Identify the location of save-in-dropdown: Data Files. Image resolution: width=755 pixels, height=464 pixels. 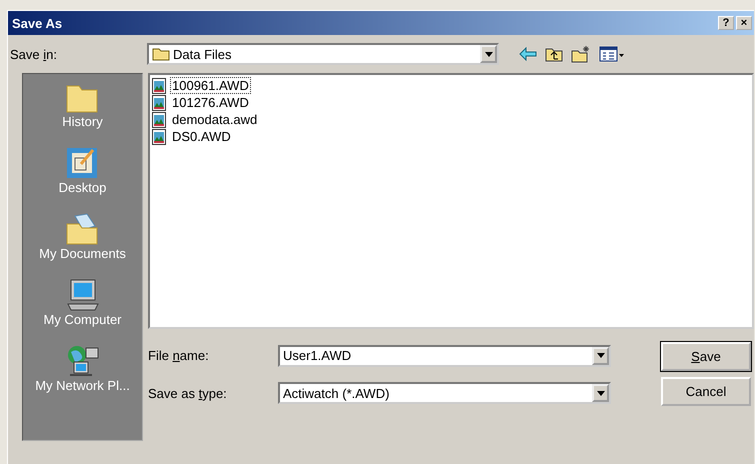
(323, 54).